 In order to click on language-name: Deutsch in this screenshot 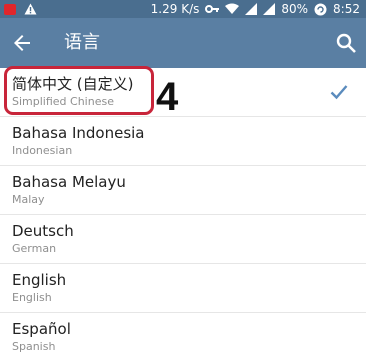, I will do `click(43, 231)`.